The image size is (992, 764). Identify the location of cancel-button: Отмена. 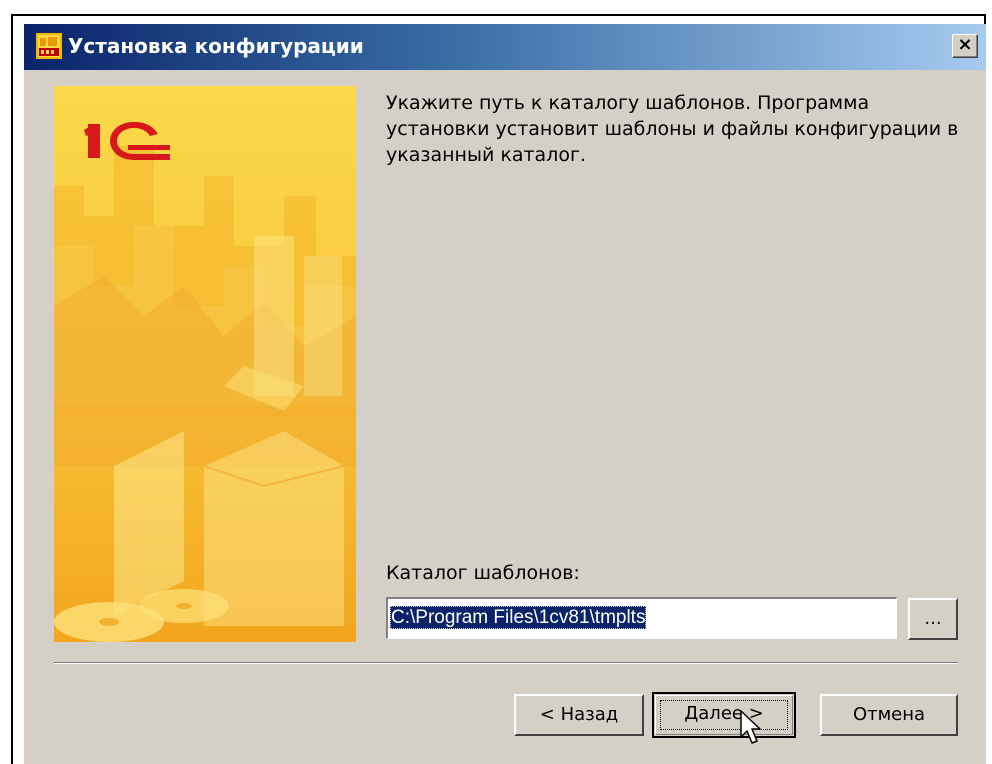
(889, 715).